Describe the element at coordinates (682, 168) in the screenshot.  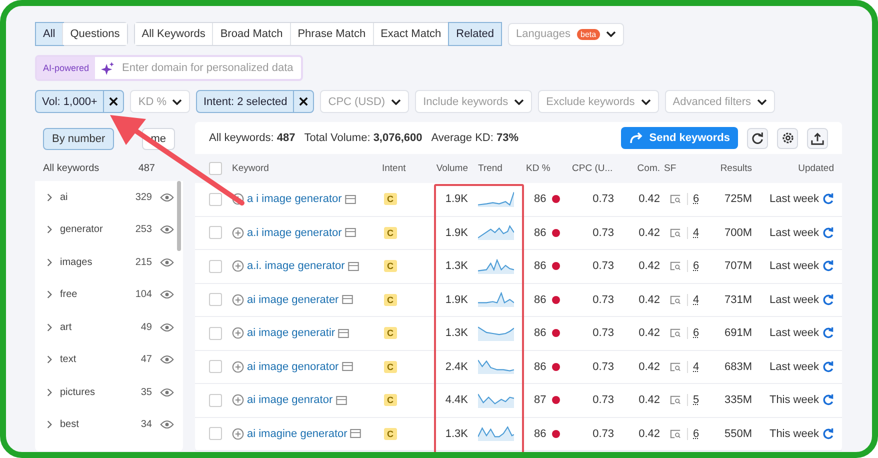
I see `column-header: SF` at that location.